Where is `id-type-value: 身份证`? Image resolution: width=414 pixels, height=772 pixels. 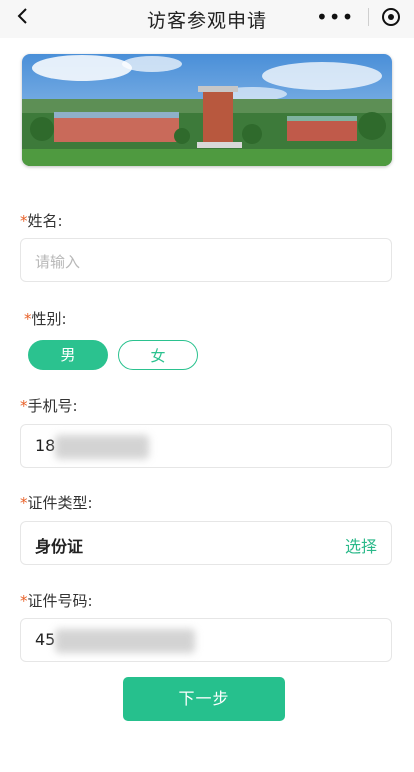 id-type-value: 身份证 is located at coordinates (59, 546).